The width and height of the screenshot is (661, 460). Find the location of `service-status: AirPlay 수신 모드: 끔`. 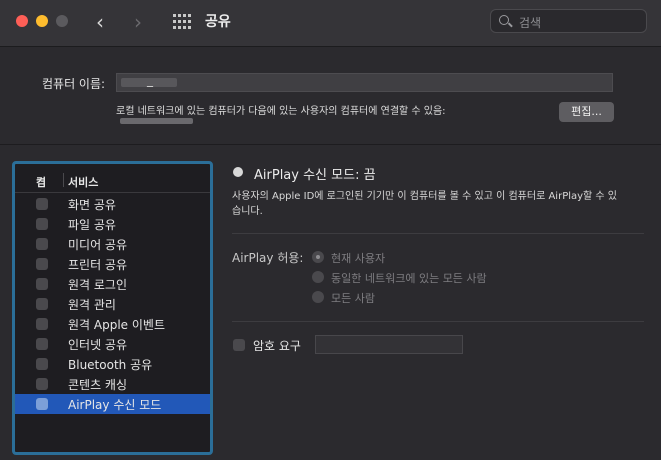

service-status: AirPlay 수신 모드: 끔 is located at coordinates (315, 175).